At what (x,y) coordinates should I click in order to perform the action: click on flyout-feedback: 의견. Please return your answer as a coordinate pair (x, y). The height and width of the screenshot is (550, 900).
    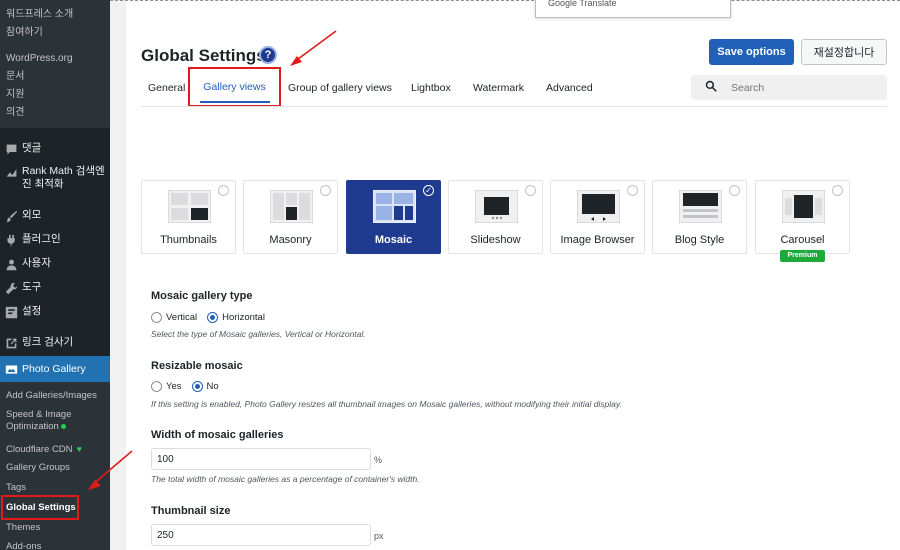
    Looking at the image, I should click on (55, 113).